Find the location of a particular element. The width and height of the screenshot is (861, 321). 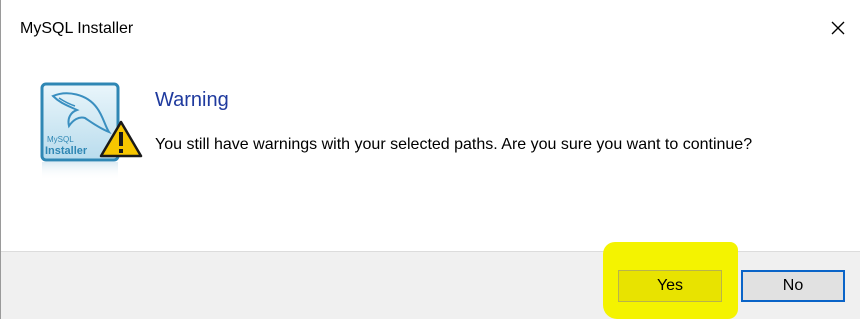

close-icon is located at coordinates (838, 28).